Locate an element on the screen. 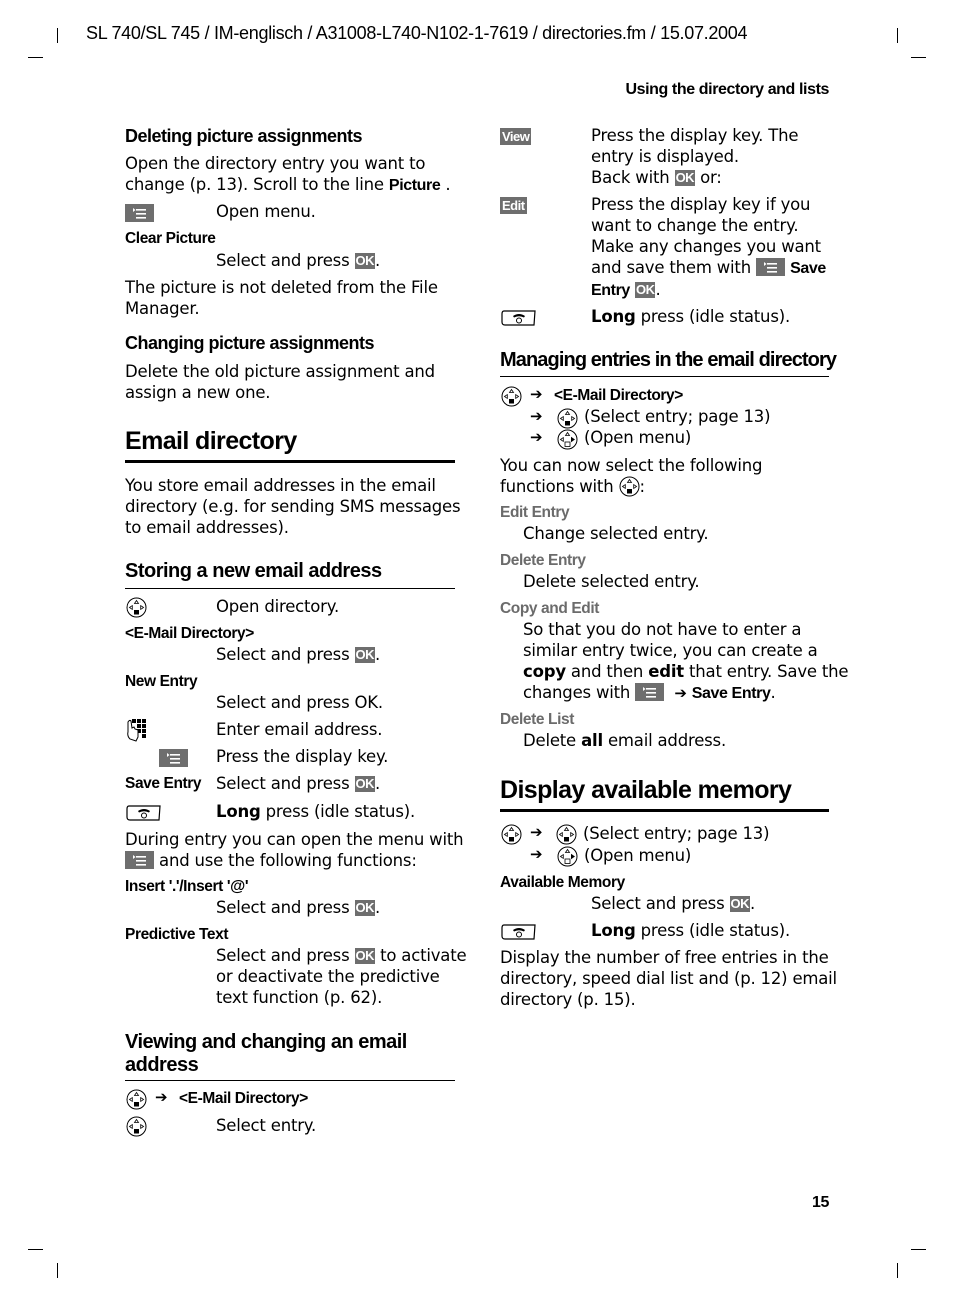 The width and height of the screenshot is (954, 1307). running-head: Using the directory and lists is located at coordinates (727, 89).